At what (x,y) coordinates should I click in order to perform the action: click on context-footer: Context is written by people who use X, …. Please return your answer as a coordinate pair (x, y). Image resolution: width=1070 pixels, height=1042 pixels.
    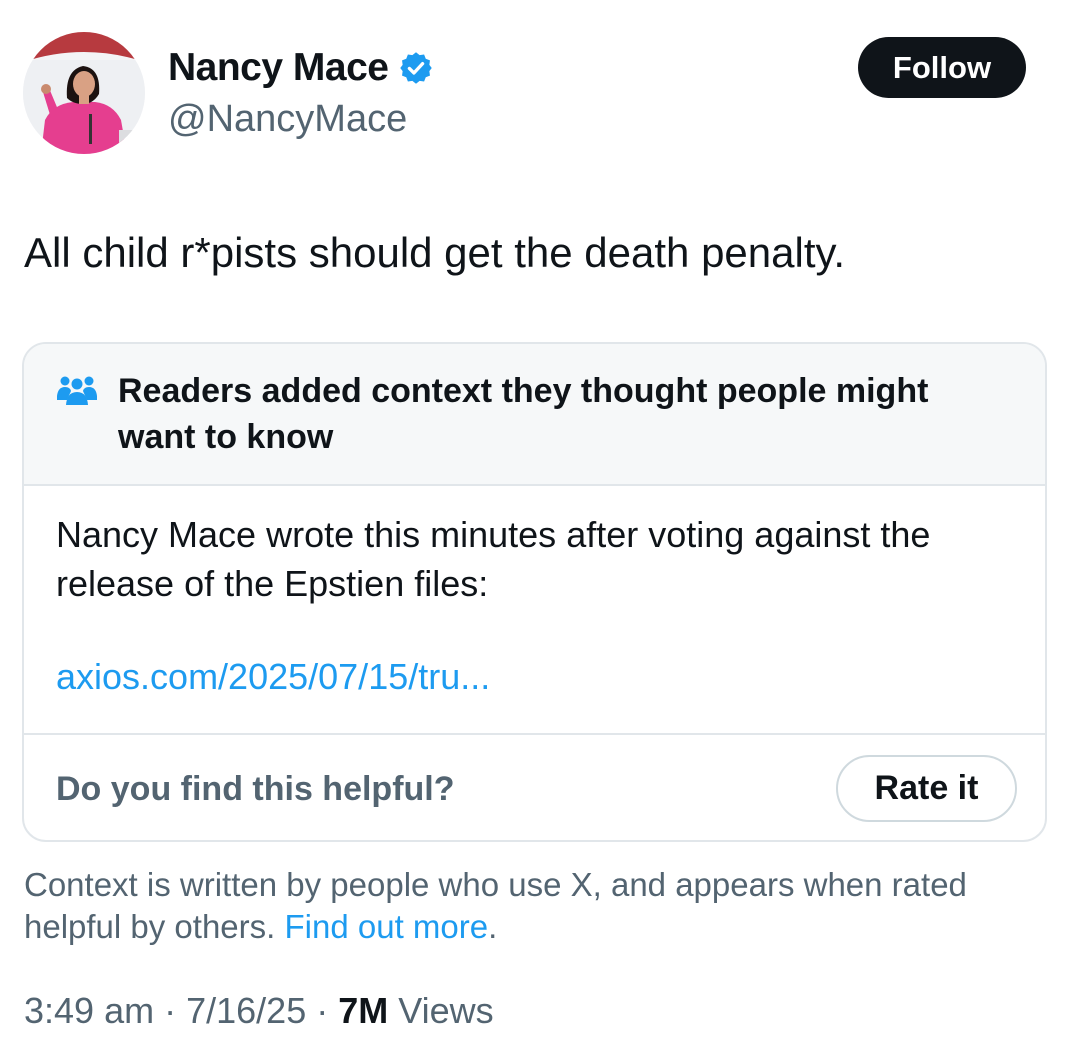
    Looking at the image, I should click on (524, 906).